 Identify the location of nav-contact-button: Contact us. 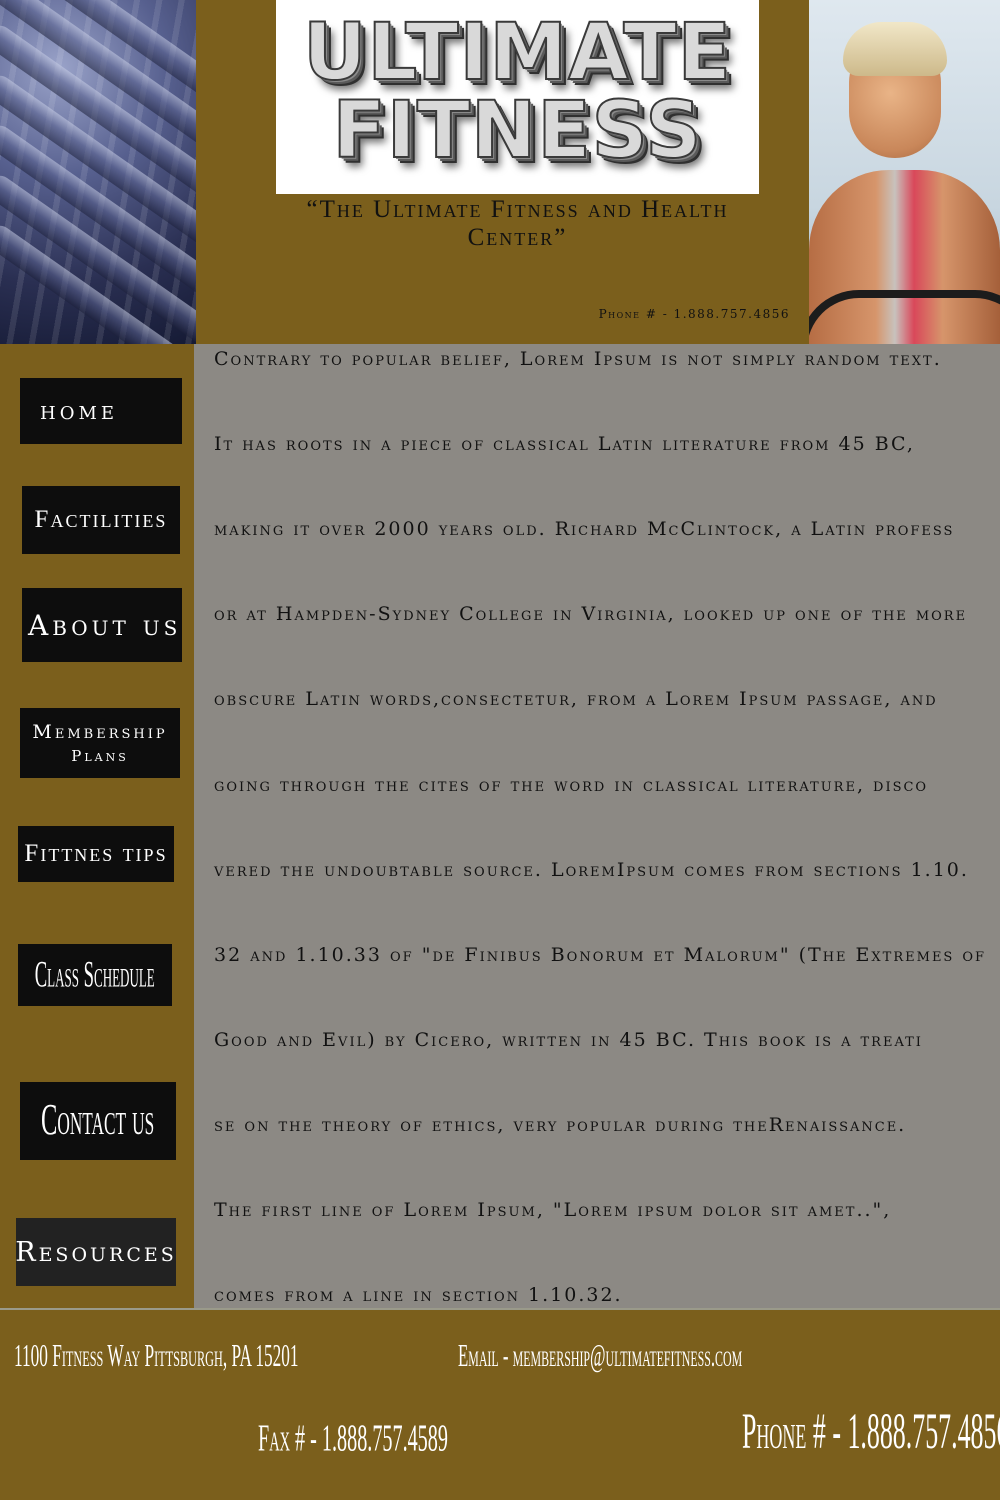
(98, 1121).